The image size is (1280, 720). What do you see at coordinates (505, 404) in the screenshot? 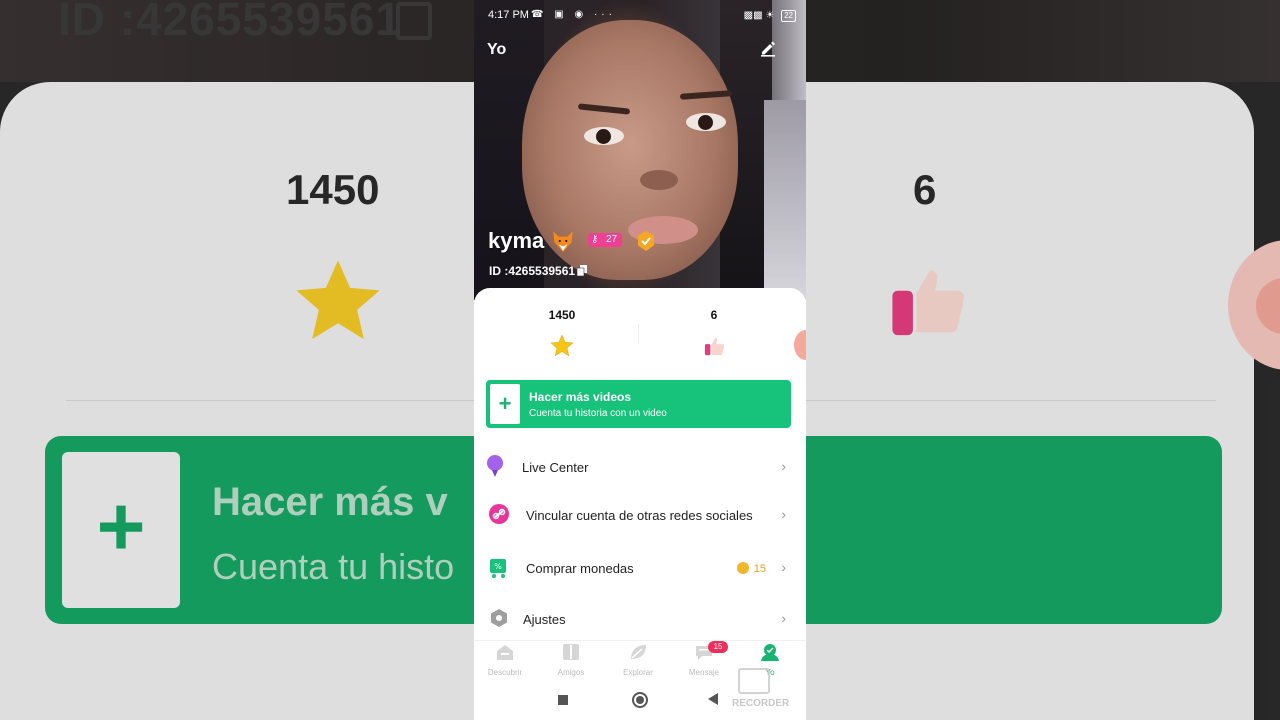
I see `plus-icon: +` at bounding box center [505, 404].